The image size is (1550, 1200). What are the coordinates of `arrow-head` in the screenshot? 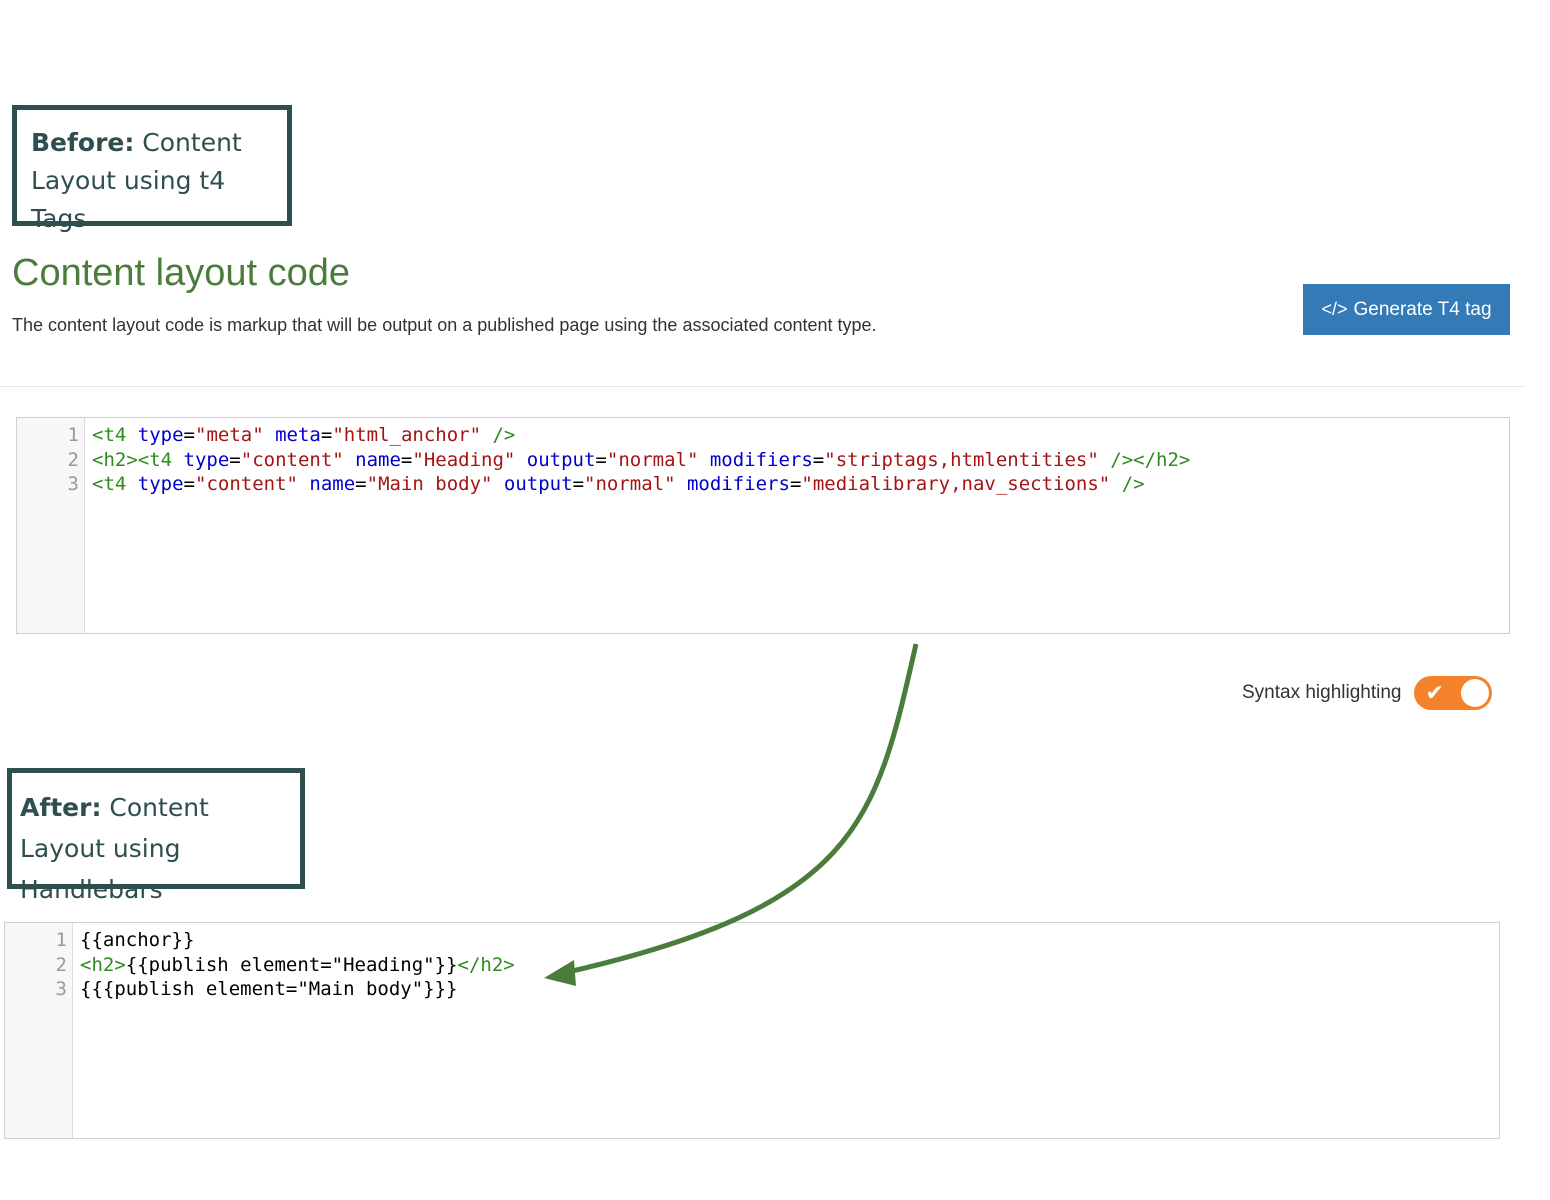 It's located at (560, 973).